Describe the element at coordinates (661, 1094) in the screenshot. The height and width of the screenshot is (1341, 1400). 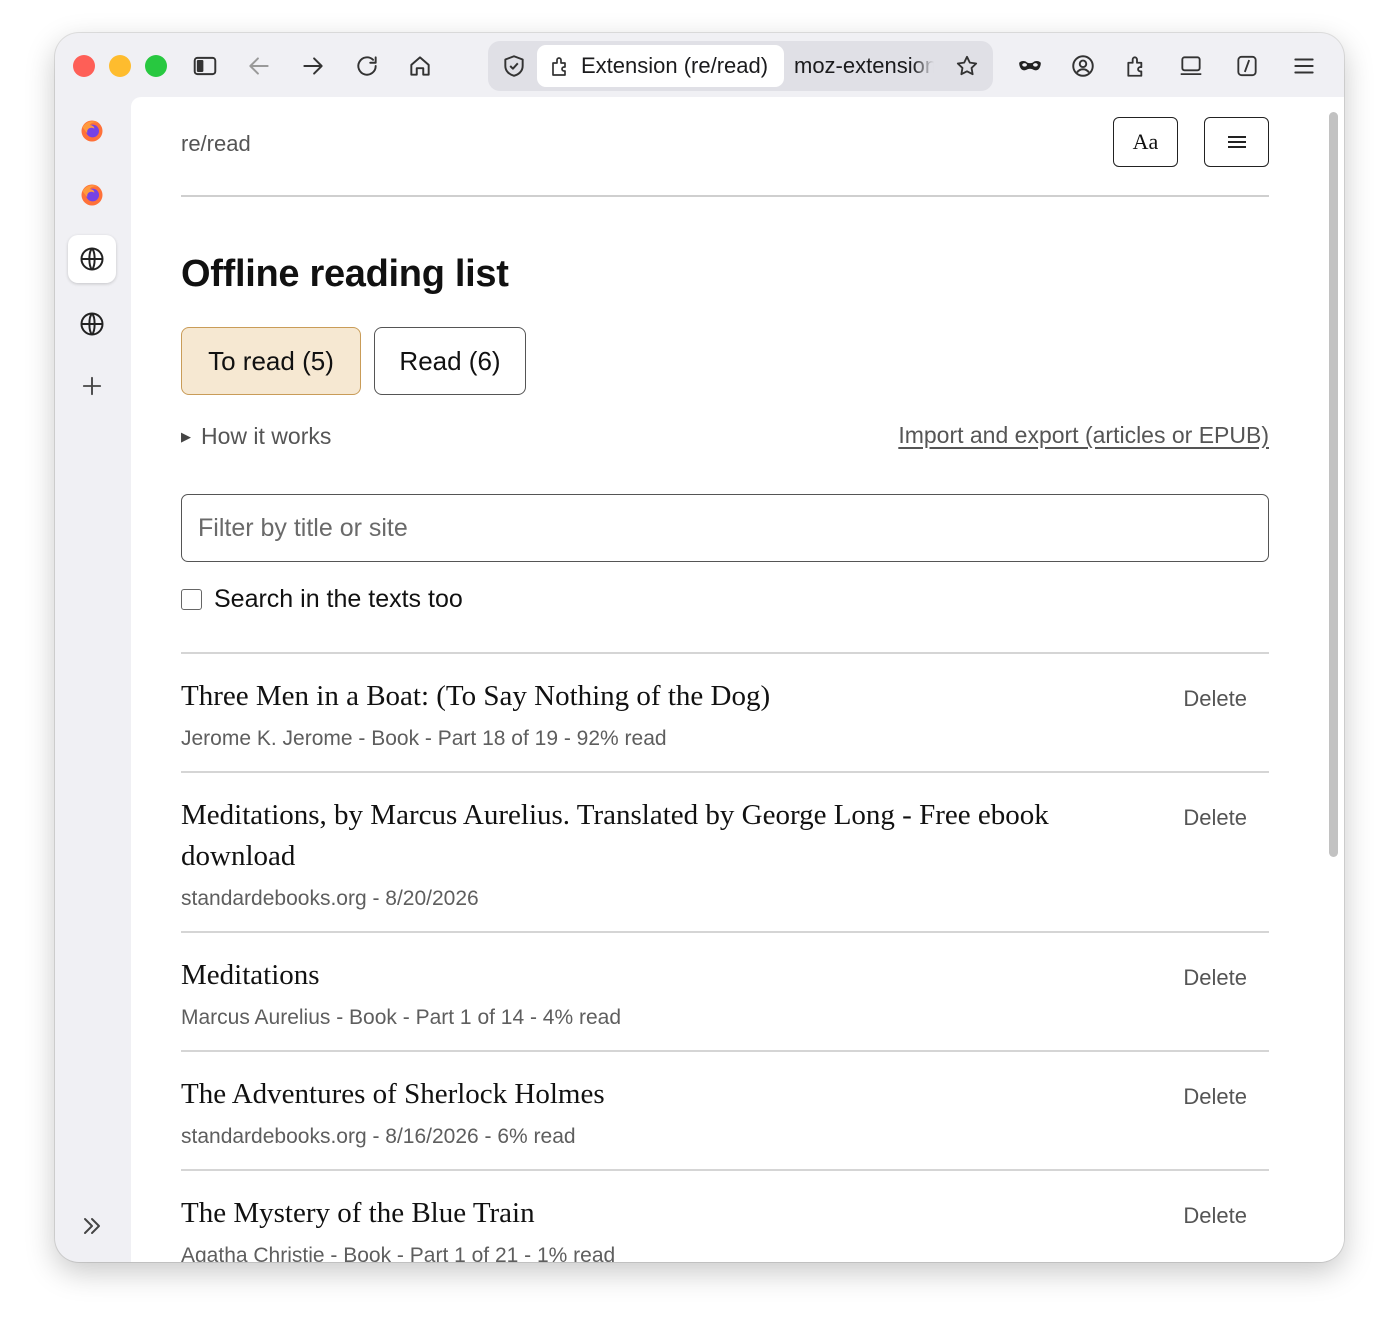
I see `item-title: The Adventures of Sherlock Holmes` at that location.